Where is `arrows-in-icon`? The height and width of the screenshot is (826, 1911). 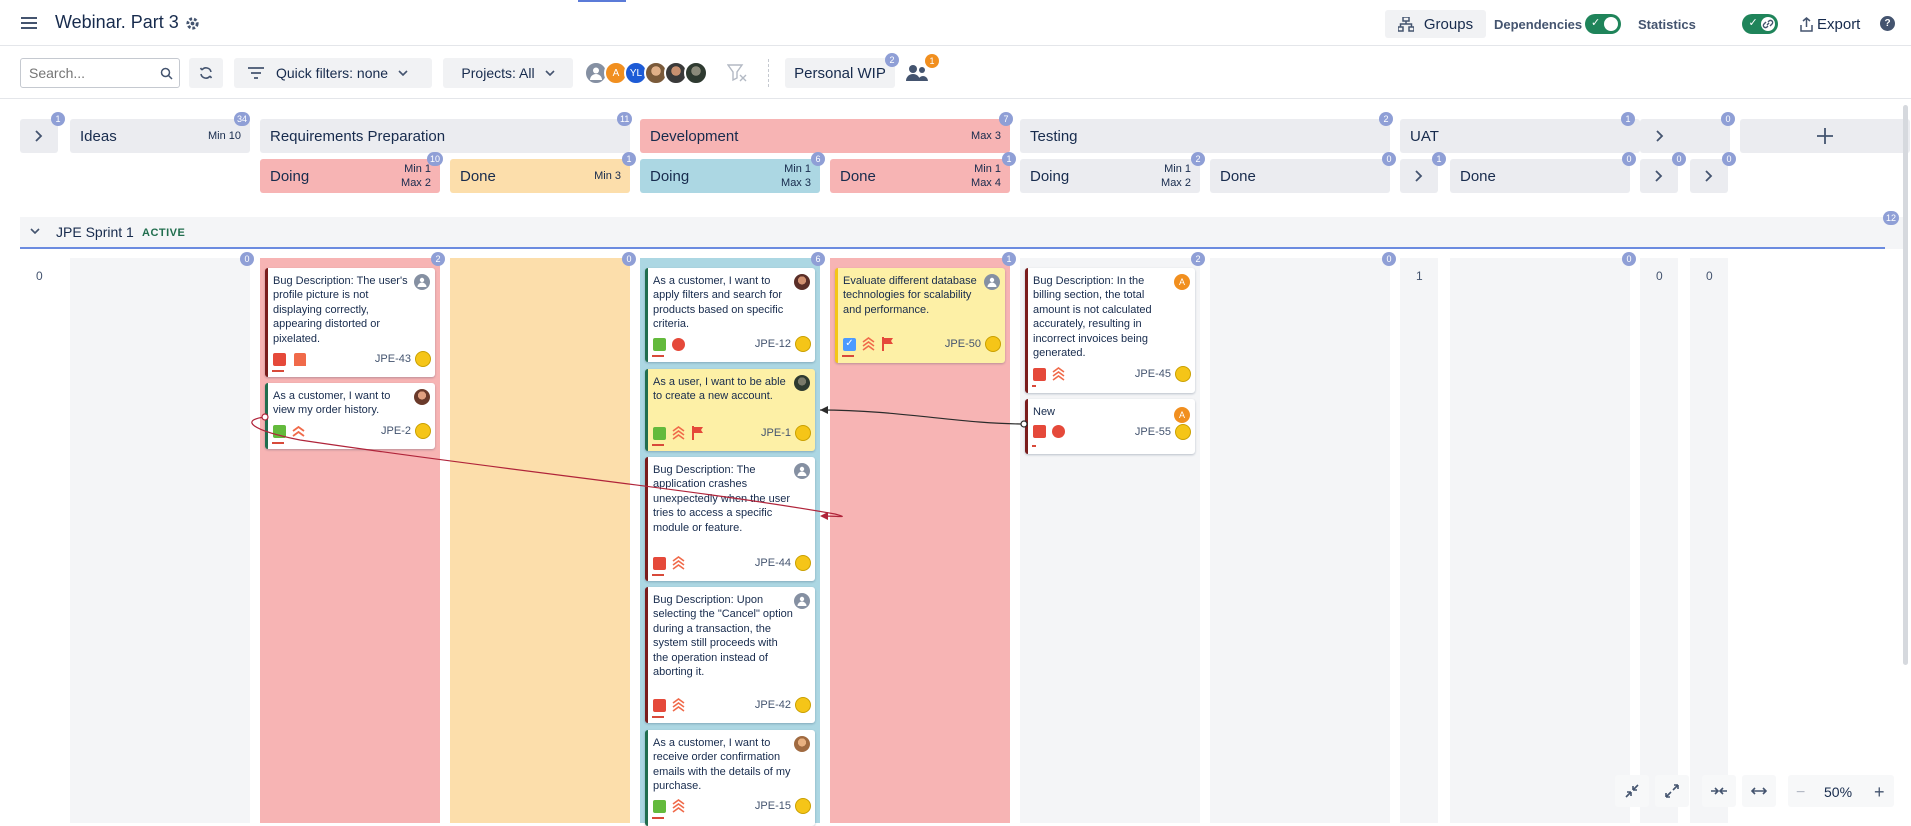 arrows-in-icon is located at coordinates (1719, 791).